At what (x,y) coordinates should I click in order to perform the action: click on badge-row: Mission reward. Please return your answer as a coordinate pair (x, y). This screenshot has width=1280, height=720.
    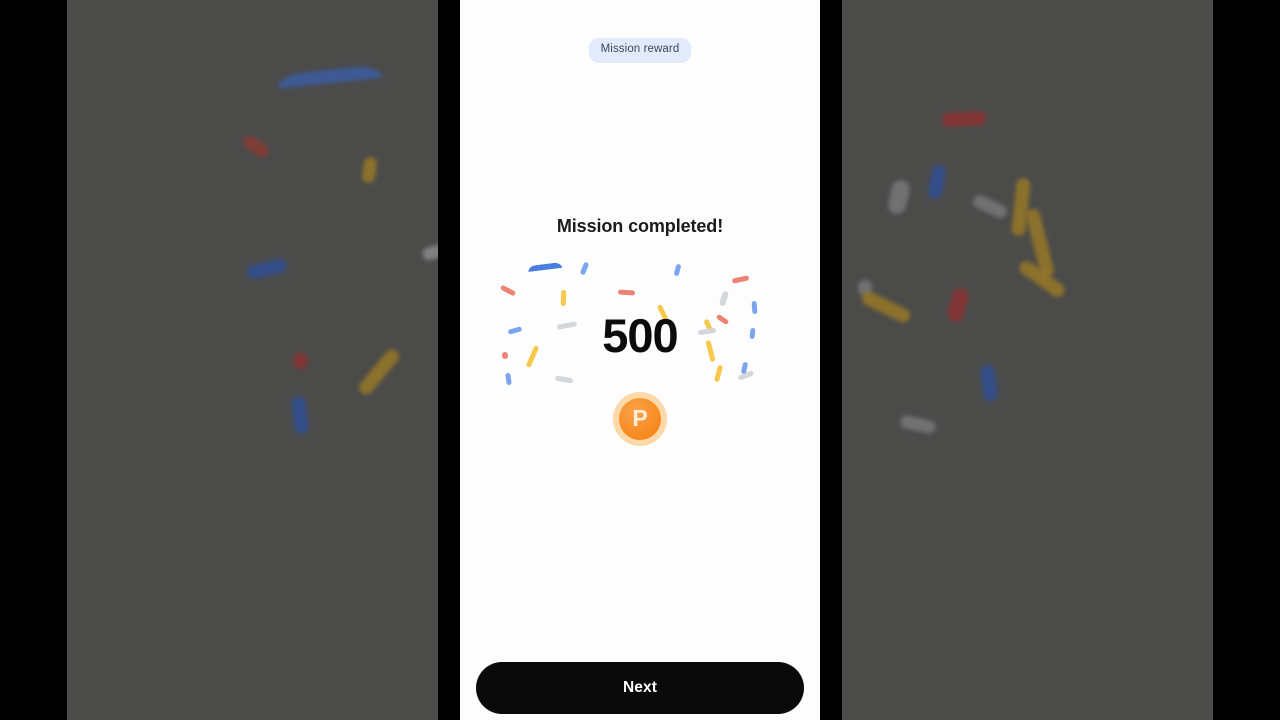
    Looking at the image, I should click on (640, 50).